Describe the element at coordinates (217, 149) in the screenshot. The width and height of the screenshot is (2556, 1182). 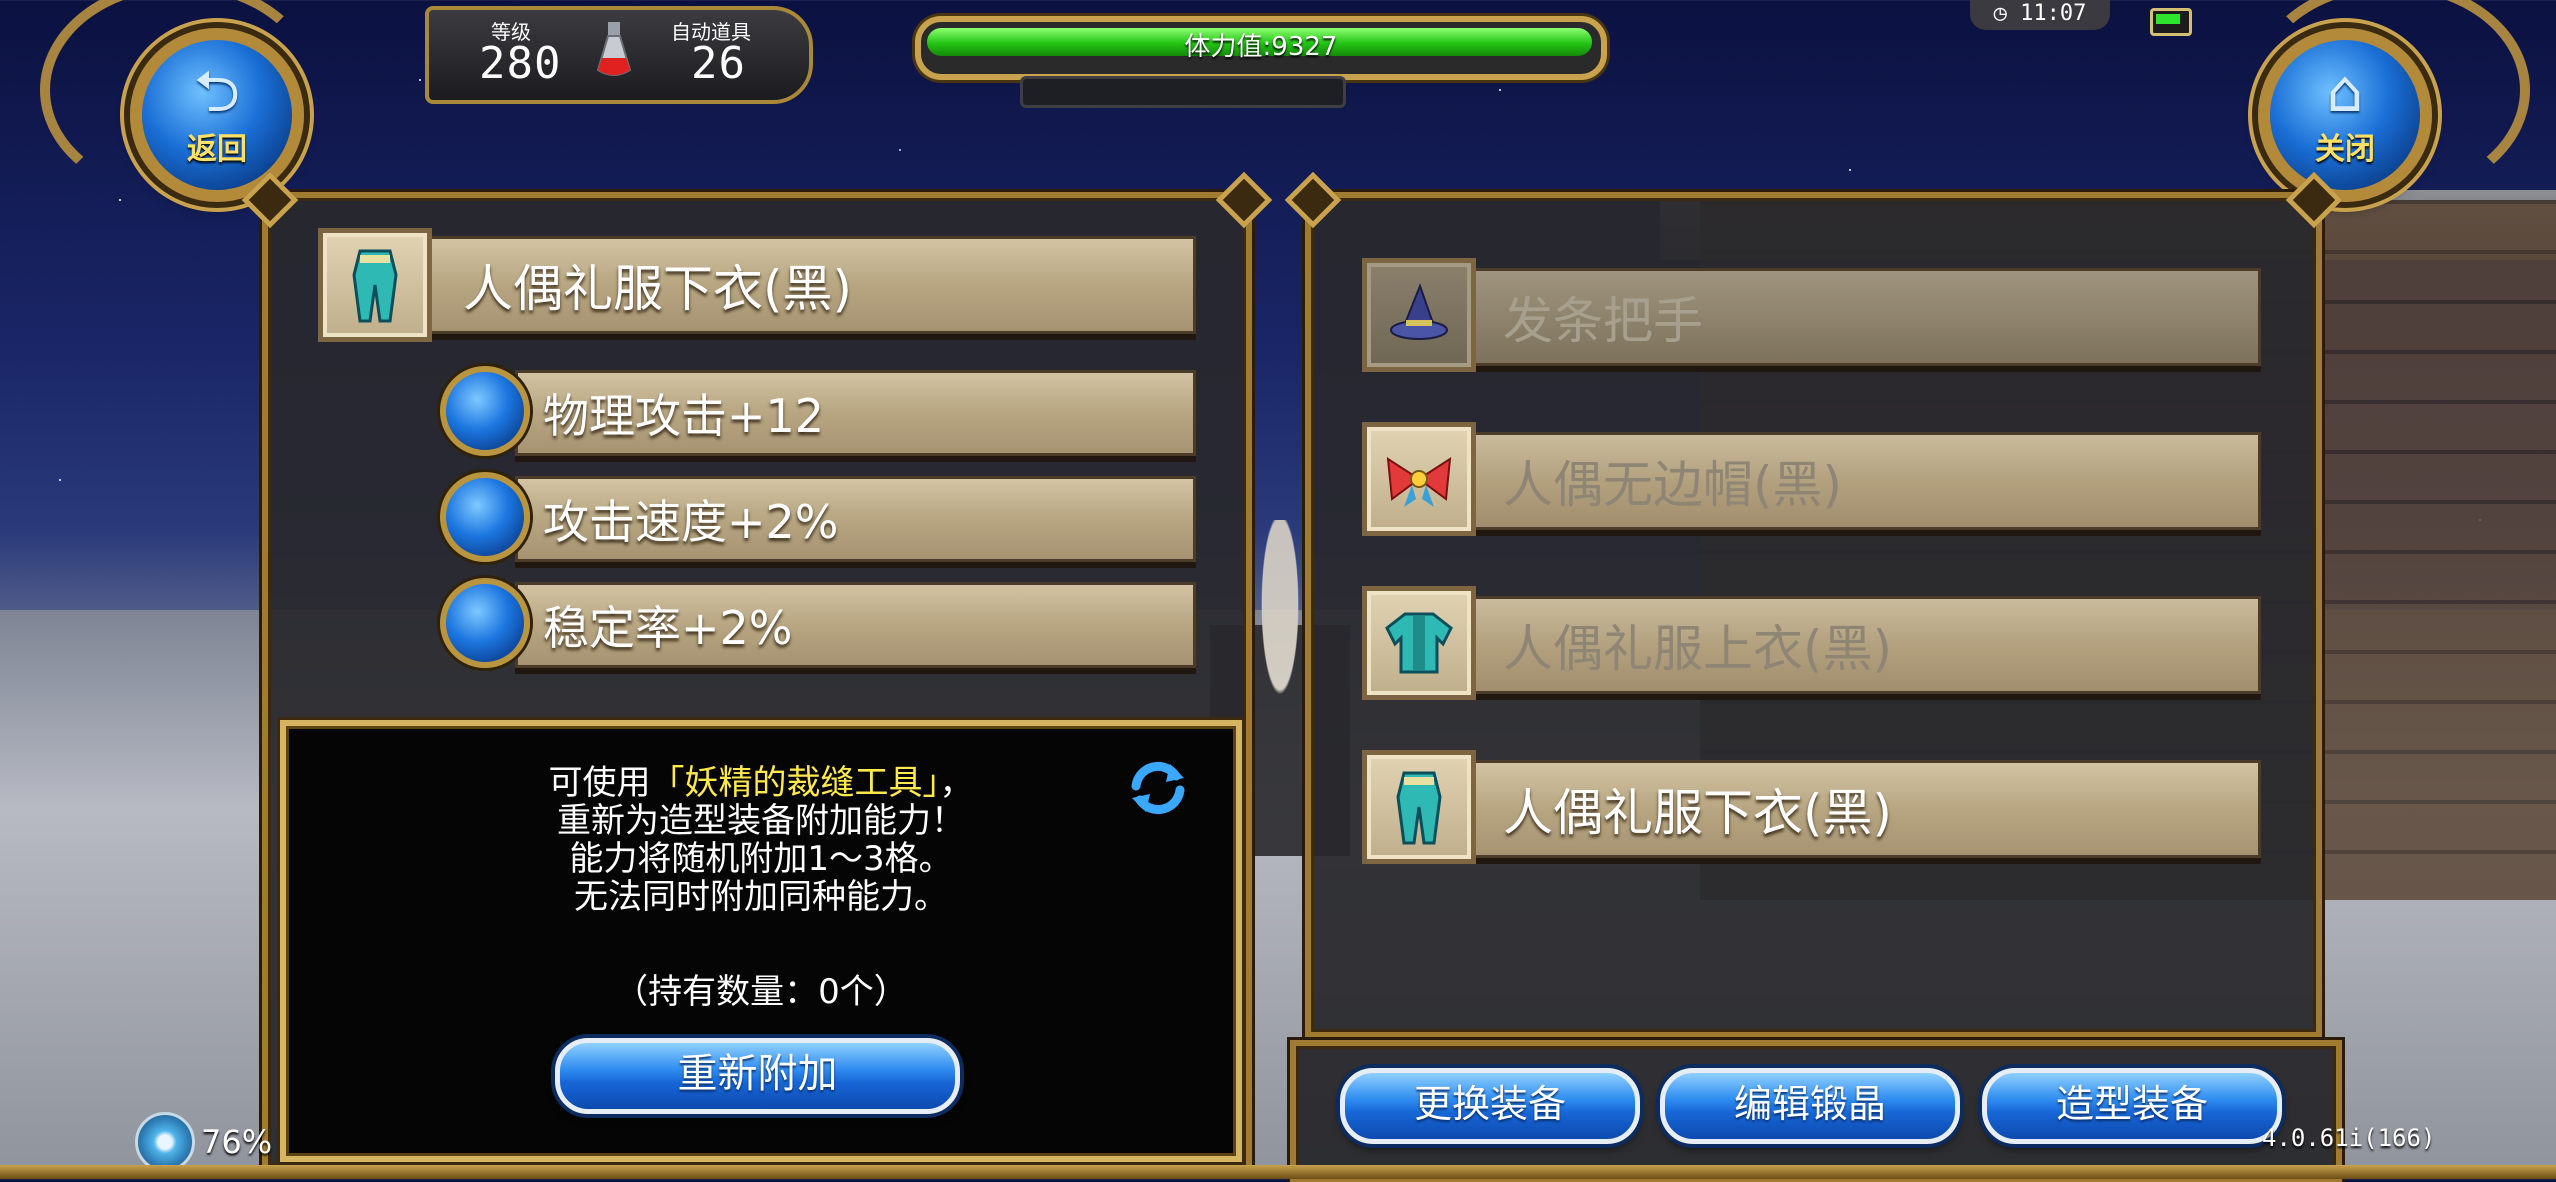
I see `back-button-label: 返回` at that location.